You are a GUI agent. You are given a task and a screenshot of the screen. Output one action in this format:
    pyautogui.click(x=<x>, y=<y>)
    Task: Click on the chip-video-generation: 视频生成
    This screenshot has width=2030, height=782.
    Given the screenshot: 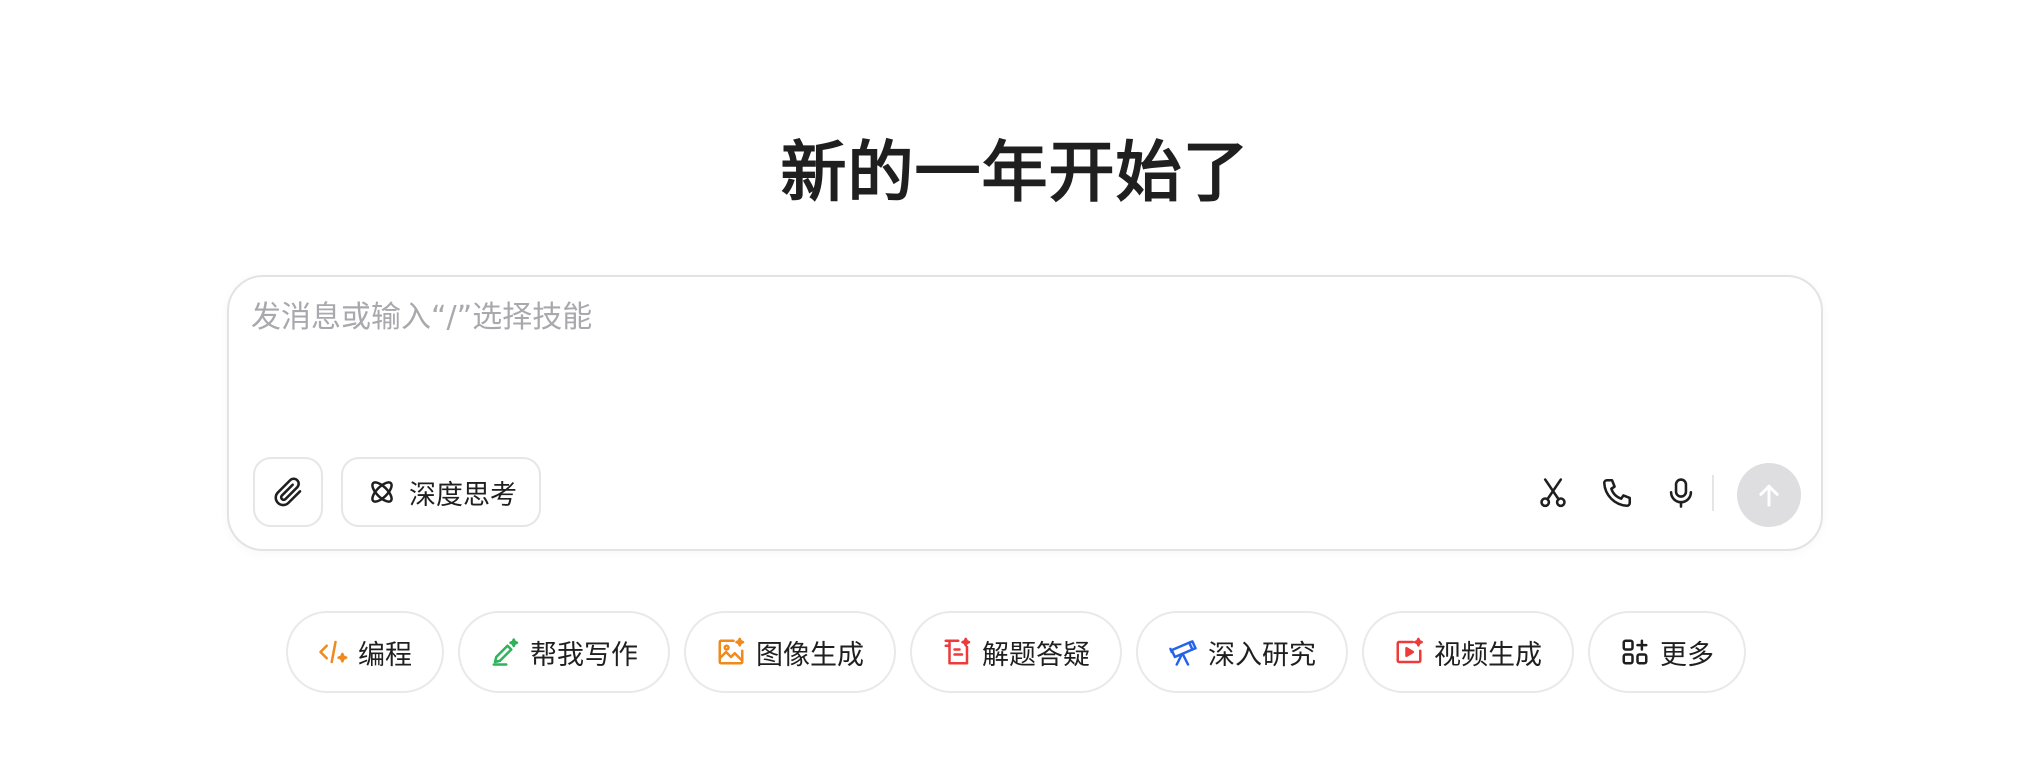 What is the action you would take?
    pyautogui.click(x=1468, y=652)
    